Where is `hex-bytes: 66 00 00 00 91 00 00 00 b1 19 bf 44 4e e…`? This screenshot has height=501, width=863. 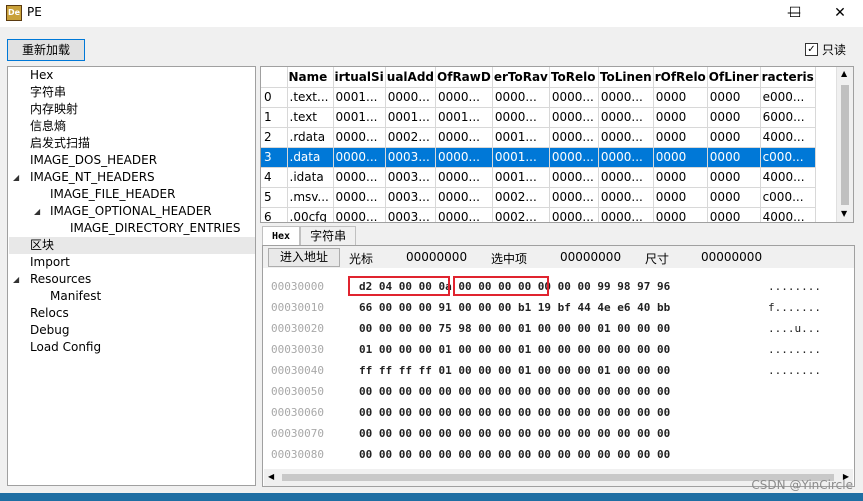
hex-bytes: 66 00 00 00 91 00 00 00 b1 19 bf 44 4e e… is located at coordinates (514, 307).